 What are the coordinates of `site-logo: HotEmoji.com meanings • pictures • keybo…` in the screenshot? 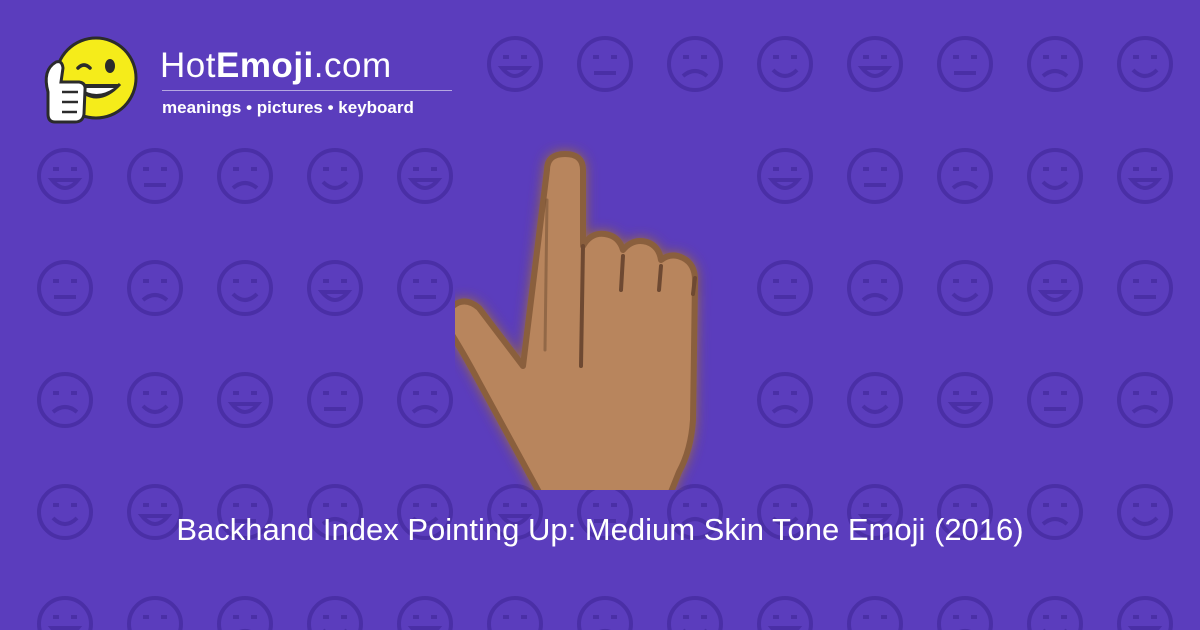 It's located at (253, 82).